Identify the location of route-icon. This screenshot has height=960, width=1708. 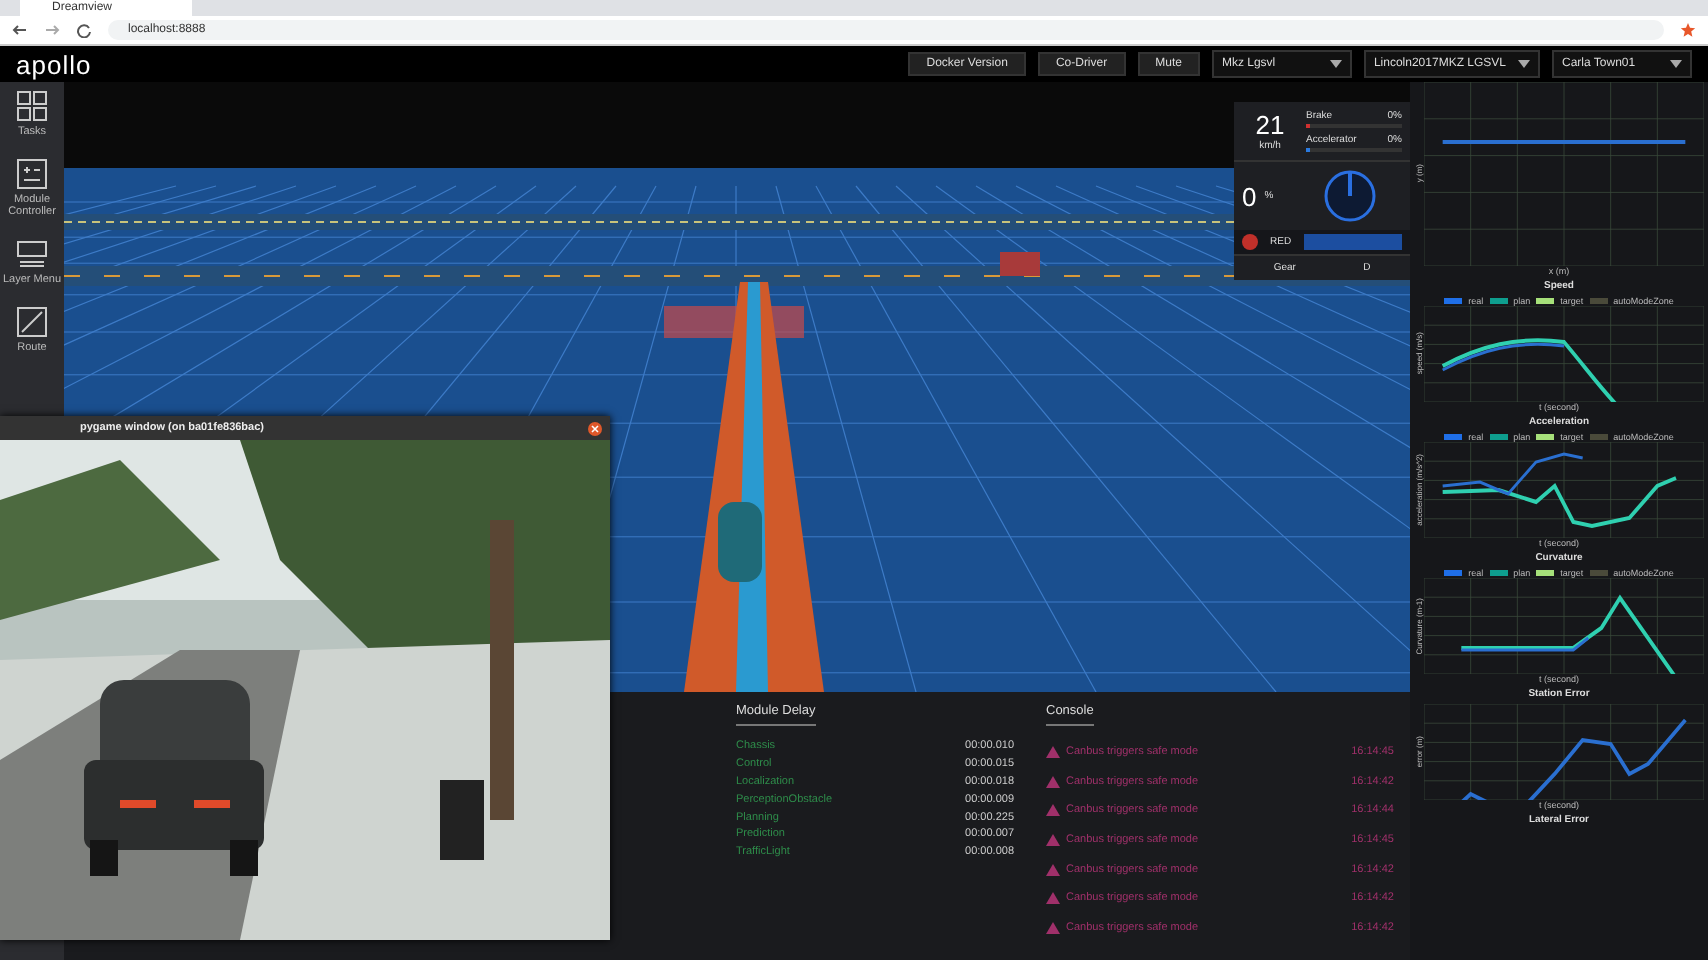
(32, 322).